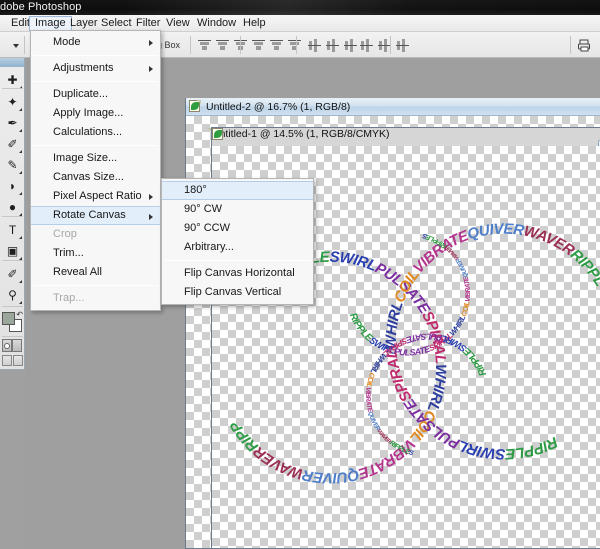 This screenshot has height=549, width=600. I want to click on quick-mask-mode-icon, so click(17, 345).